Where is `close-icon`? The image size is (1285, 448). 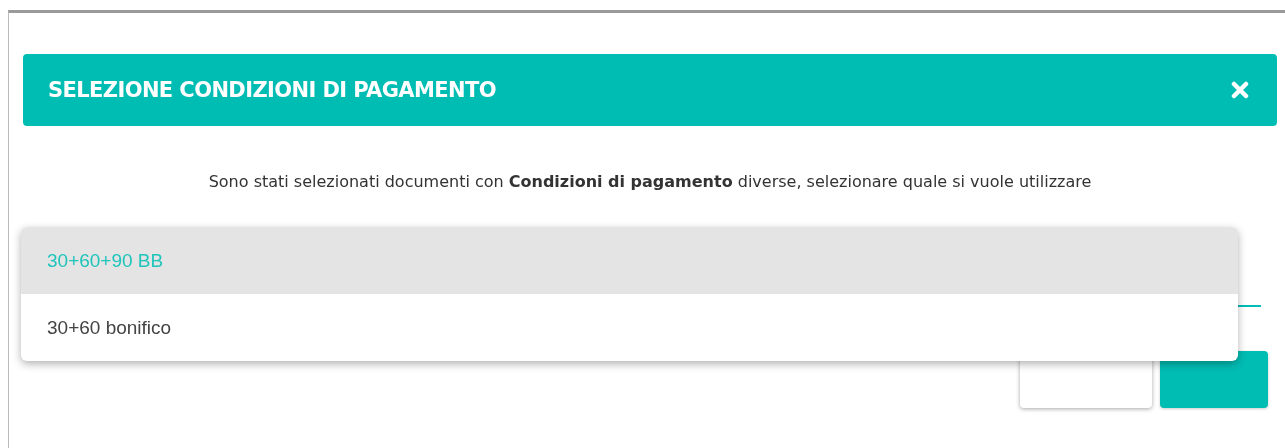
close-icon is located at coordinates (1240, 90).